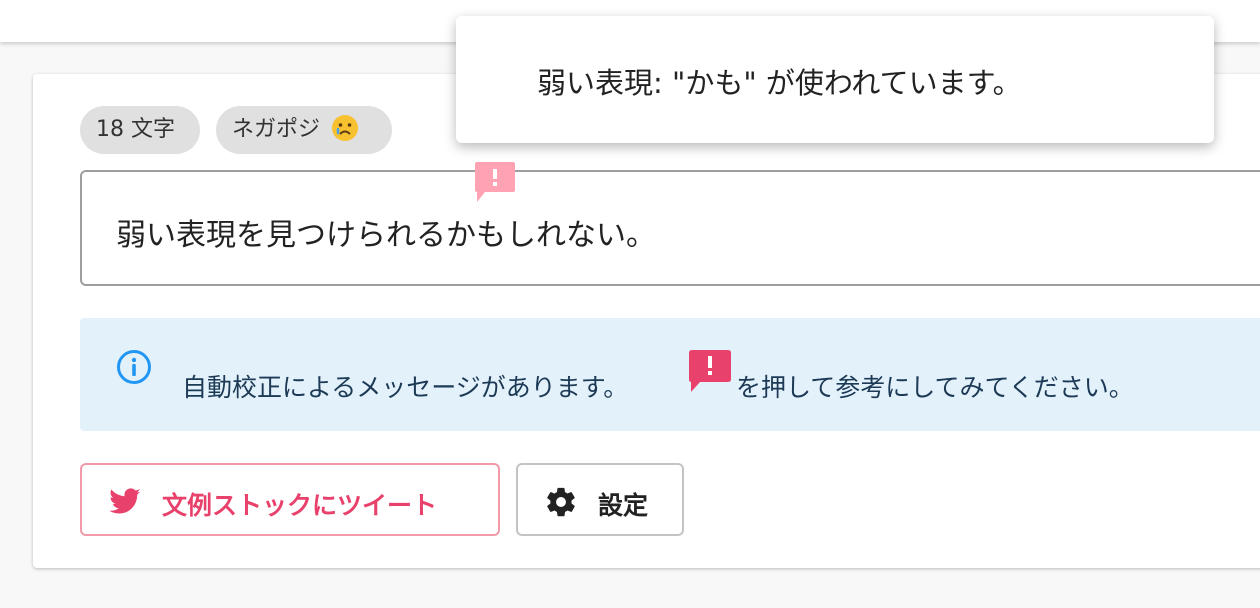 This screenshot has height=608, width=1260. What do you see at coordinates (345, 128) in the screenshot?
I see `sad-face-emoji-icon` at bounding box center [345, 128].